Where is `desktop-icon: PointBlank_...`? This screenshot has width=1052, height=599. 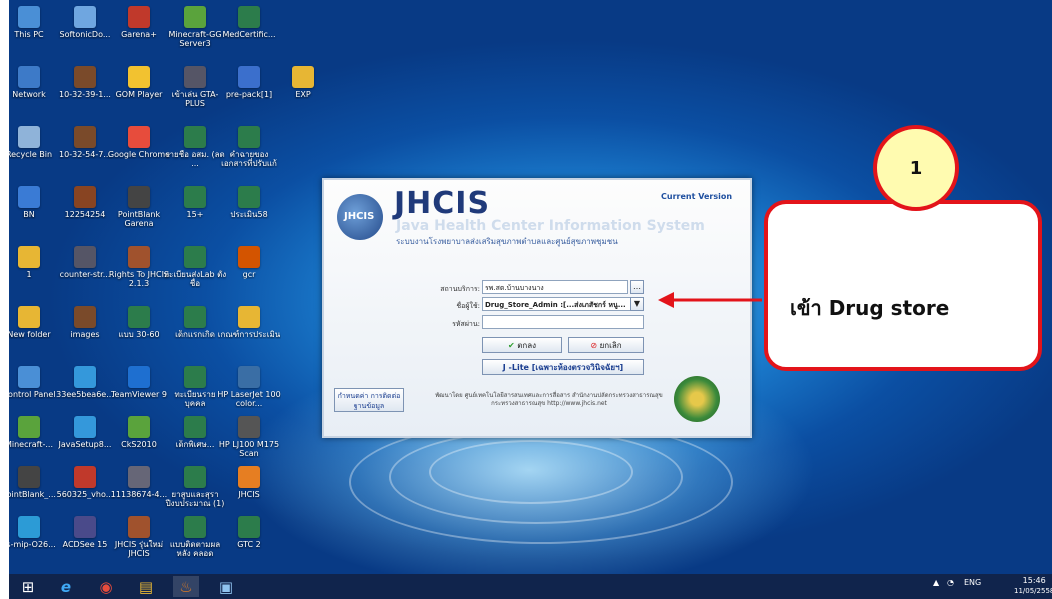
desktop-icon: PointBlank_... is located at coordinates (34, 482).